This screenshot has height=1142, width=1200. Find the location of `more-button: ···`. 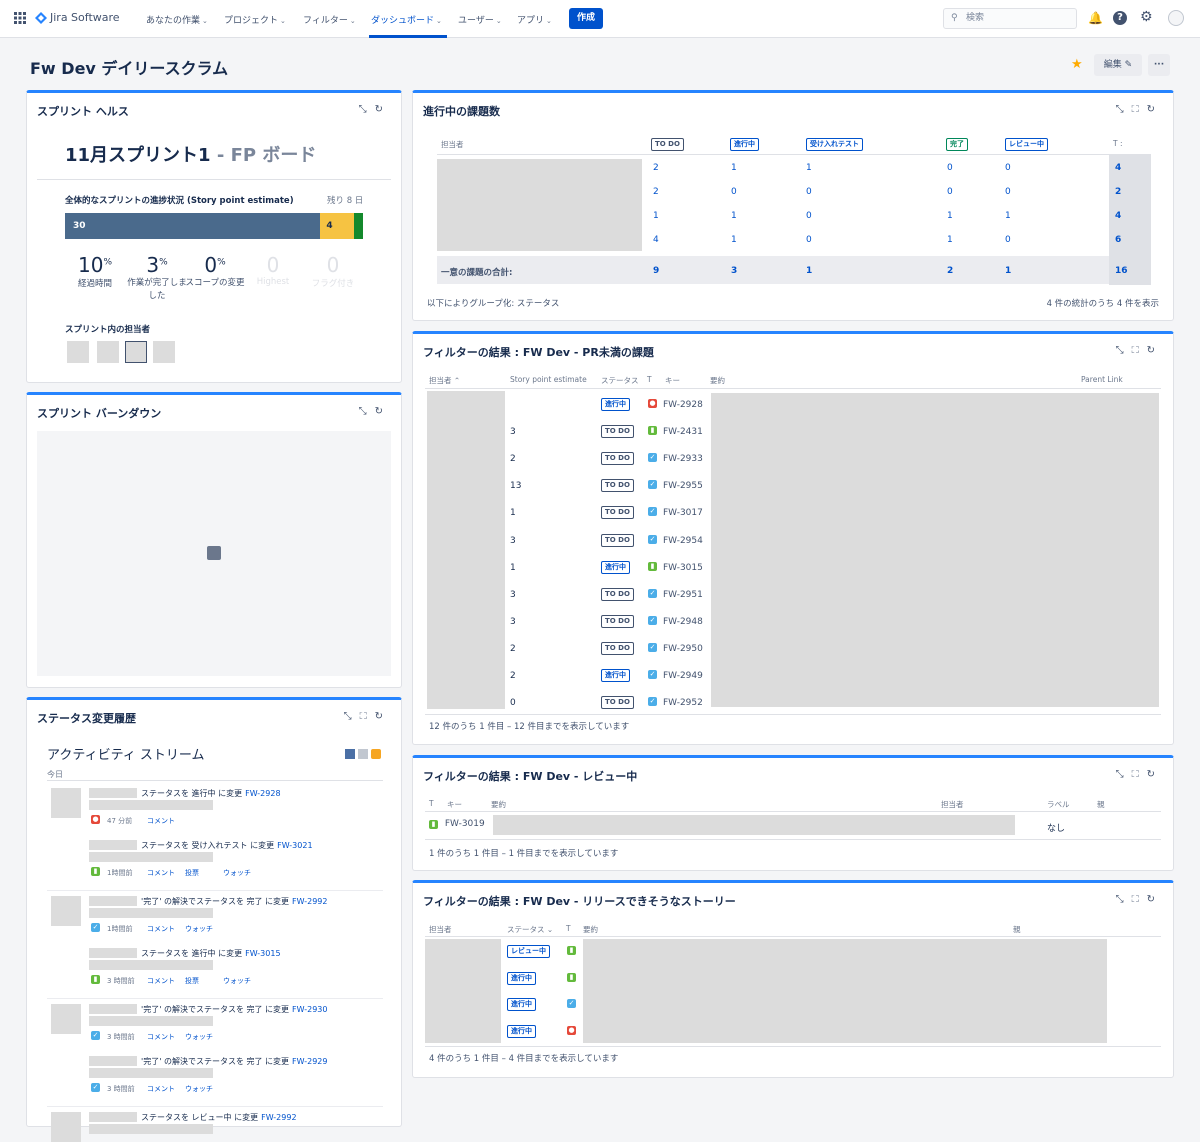

more-button: ··· is located at coordinates (1159, 65).